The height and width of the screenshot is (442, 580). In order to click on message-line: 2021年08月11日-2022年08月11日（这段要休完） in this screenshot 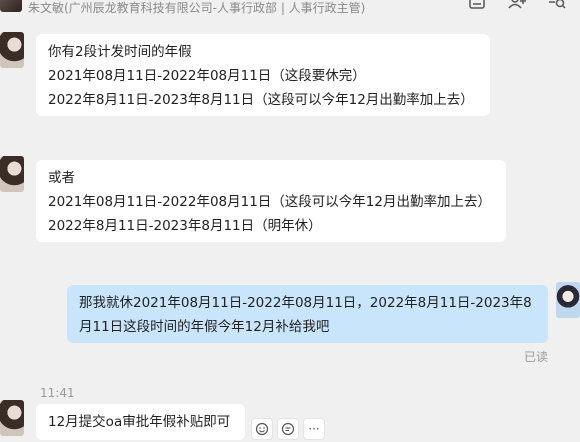, I will do `click(207, 76)`.